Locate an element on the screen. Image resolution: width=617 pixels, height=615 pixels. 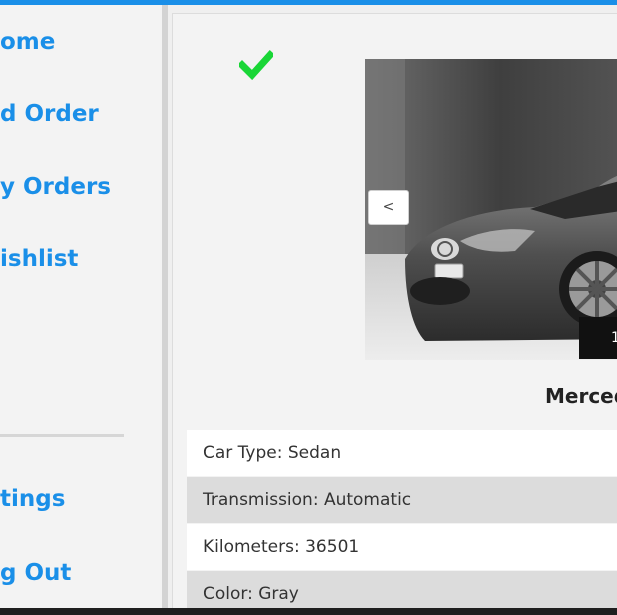
spec-kilometers: Kilometers: 36501 is located at coordinates (402, 547).